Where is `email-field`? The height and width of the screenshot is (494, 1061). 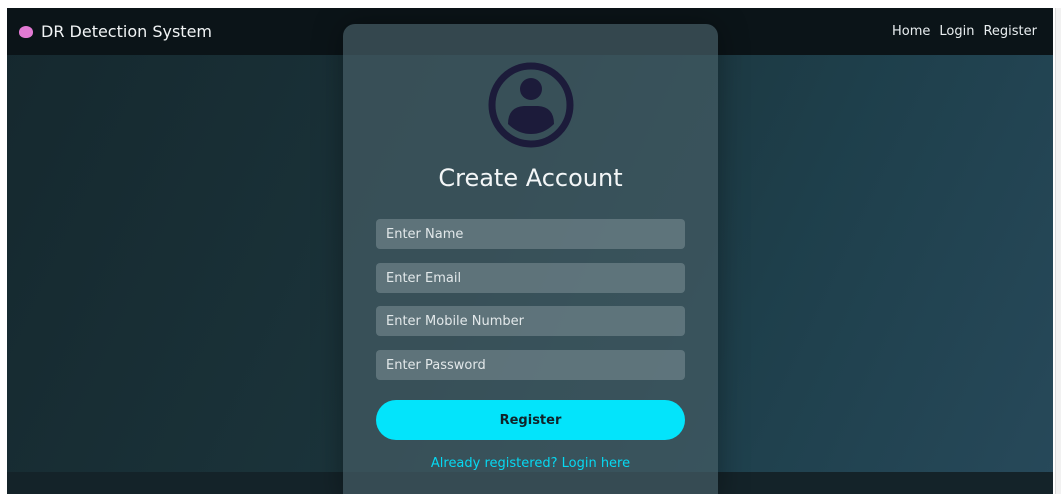 email-field is located at coordinates (530, 278).